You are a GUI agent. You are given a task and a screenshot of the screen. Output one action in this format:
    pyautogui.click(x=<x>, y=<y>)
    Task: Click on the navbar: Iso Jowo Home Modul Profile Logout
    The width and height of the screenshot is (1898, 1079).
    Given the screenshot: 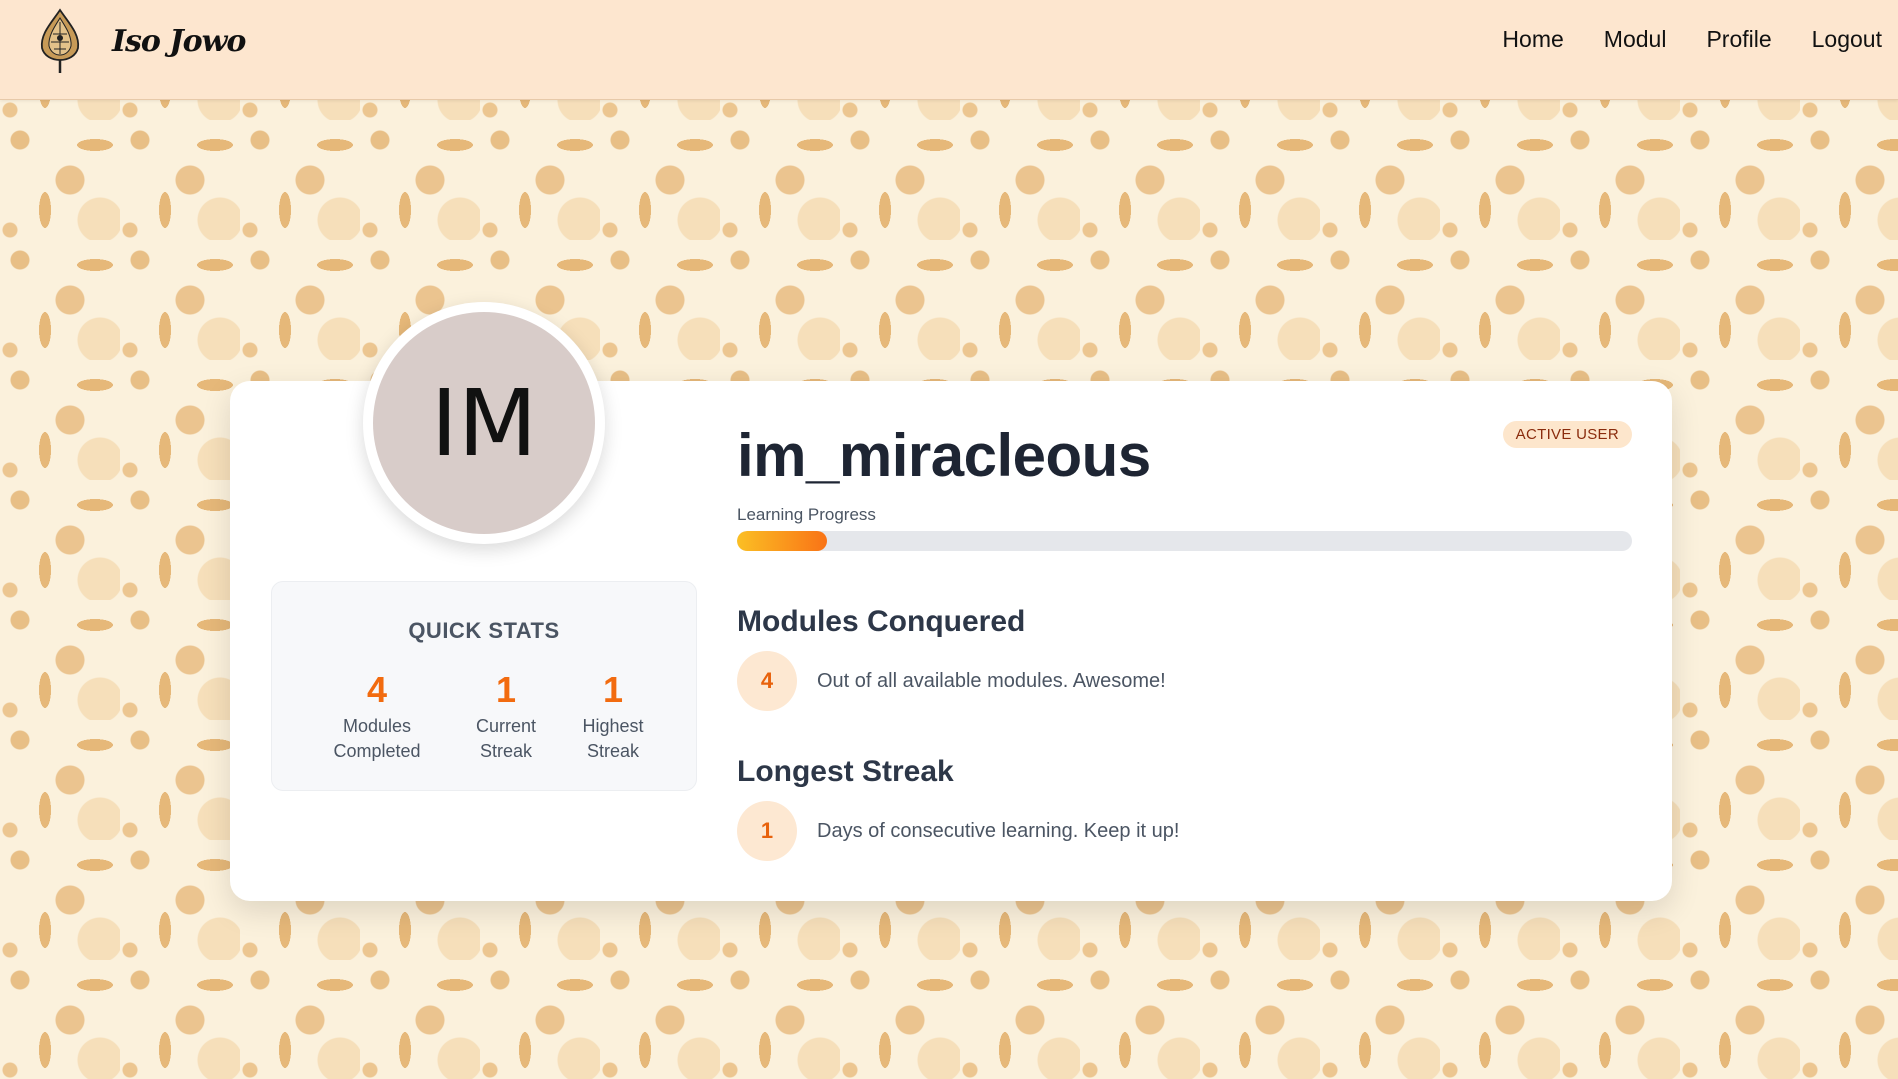 What is the action you would take?
    pyautogui.click(x=949, y=50)
    